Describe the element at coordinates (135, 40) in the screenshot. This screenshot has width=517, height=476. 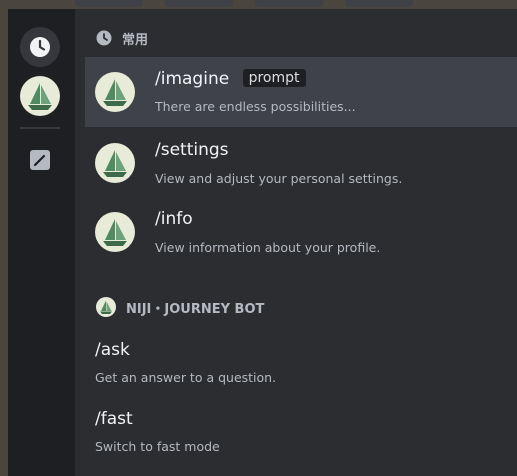
I see `section-title: 常用` at that location.